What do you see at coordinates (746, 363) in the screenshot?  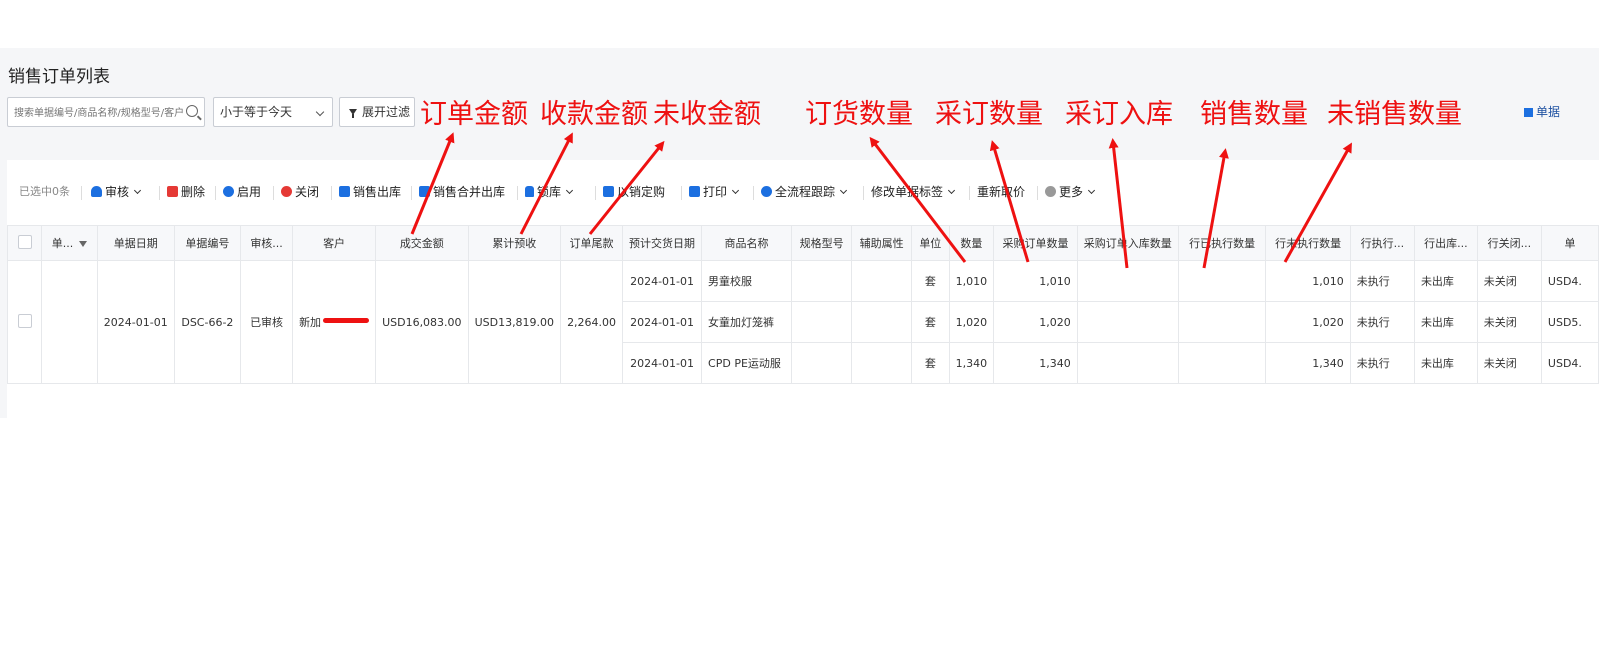 I see `product-name: CPD PE运动服` at bounding box center [746, 363].